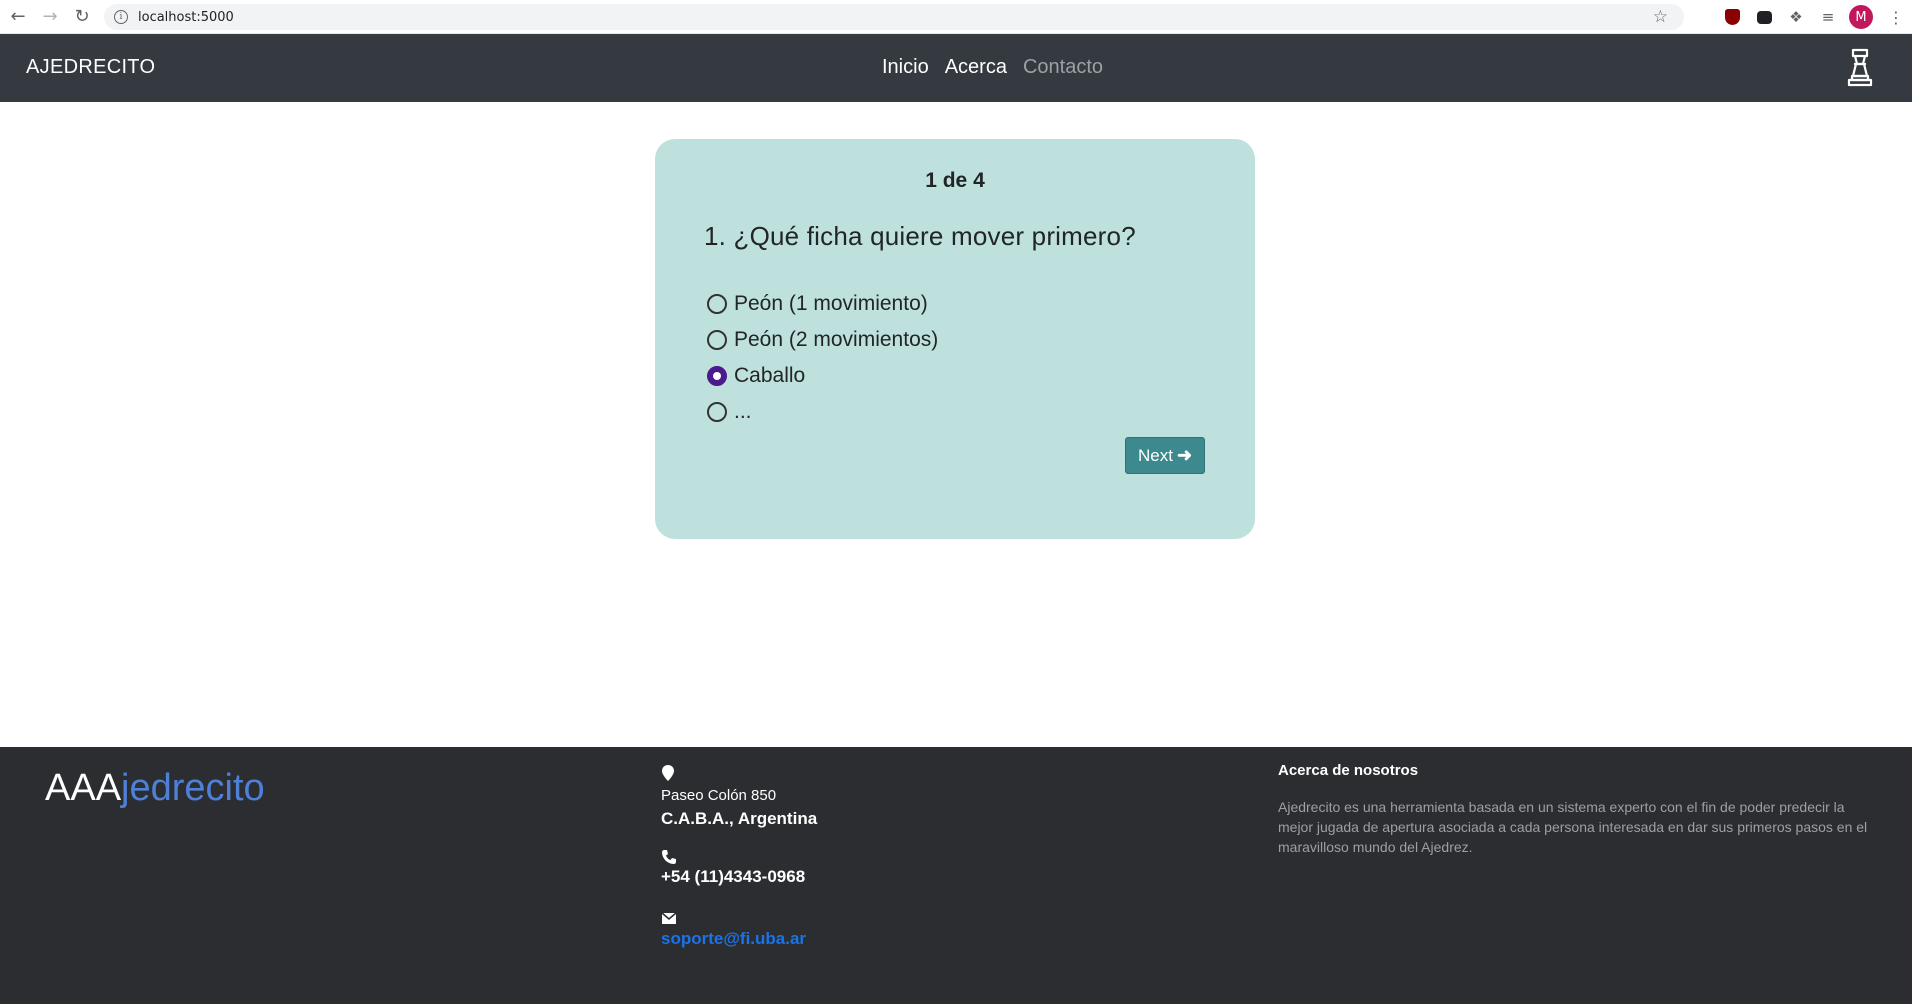  Describe the element at coordinates (894, 17) in the screenshot. I see `address-bar: i localhost:5000 ☆` at that location.